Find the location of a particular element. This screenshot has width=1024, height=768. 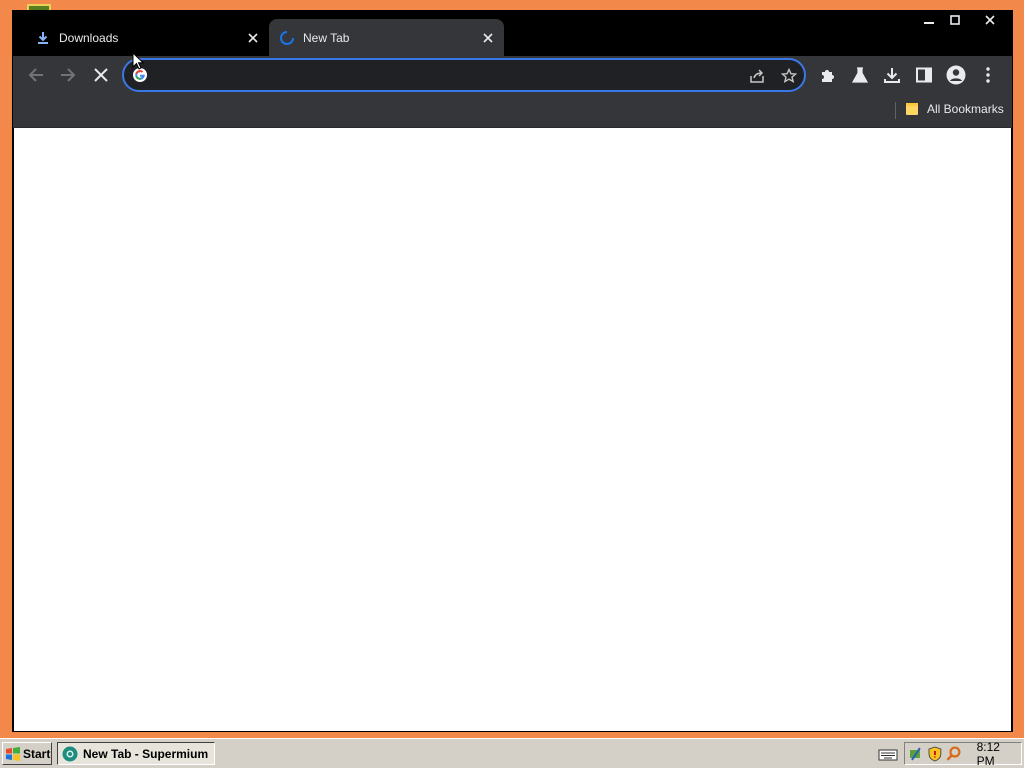

window-controls is located at coordinates (964, 20).